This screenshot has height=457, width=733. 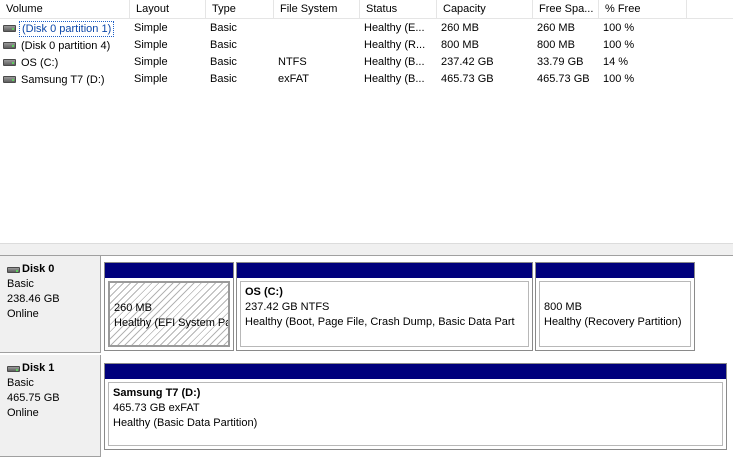 What do you see at coordinates (64, 62) in the screenshot?
I see `volume-cell: OS (C:)` at bounding box center [64, 62].